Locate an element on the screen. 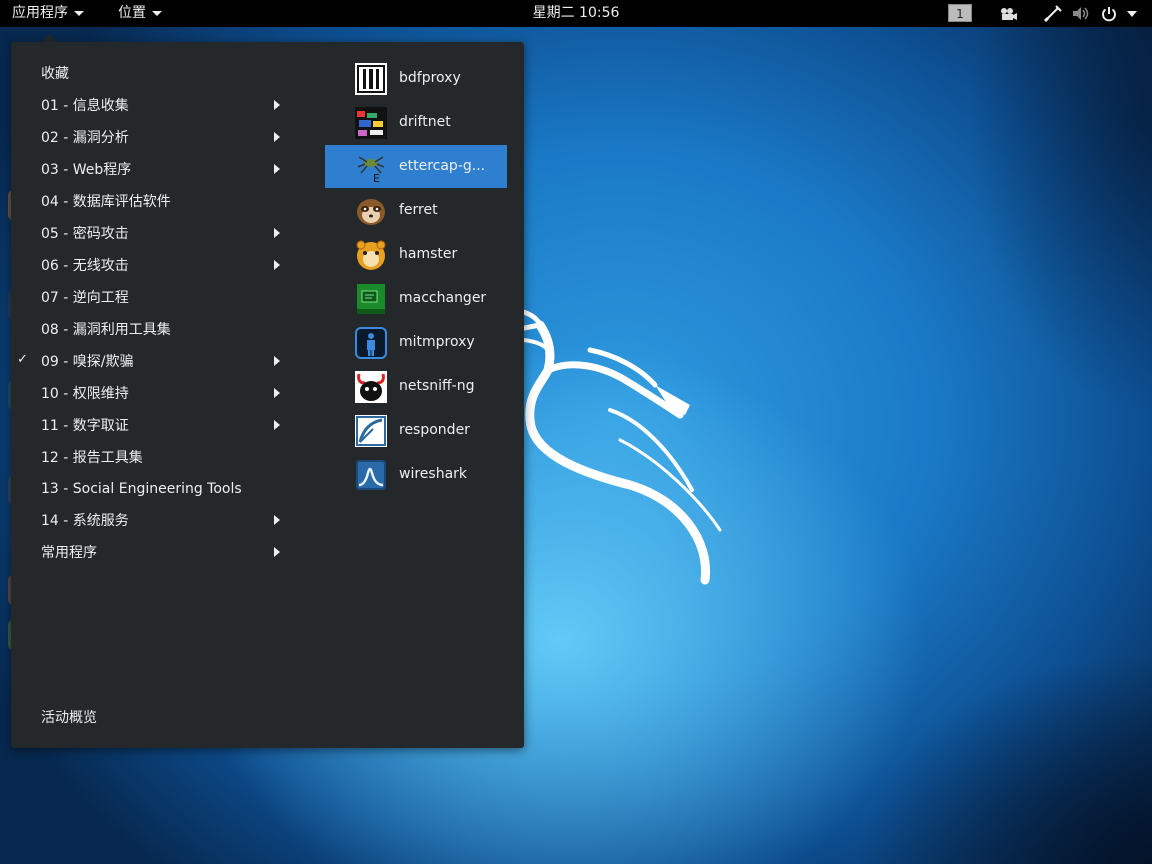 This screenshot has width=1152, height=864. category-database: 04 - 数据库评估软件 is located at coordinates (106, 202).